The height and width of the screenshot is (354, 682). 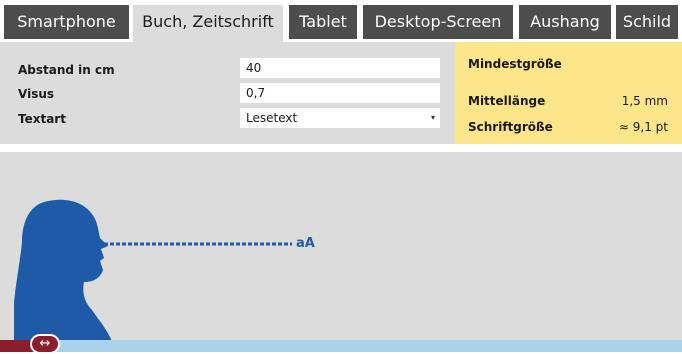 What do you see at coordinates (565, 22) in the screenshot?
I see `tab-aushang: Aushang` at bounding box center [565, 22].